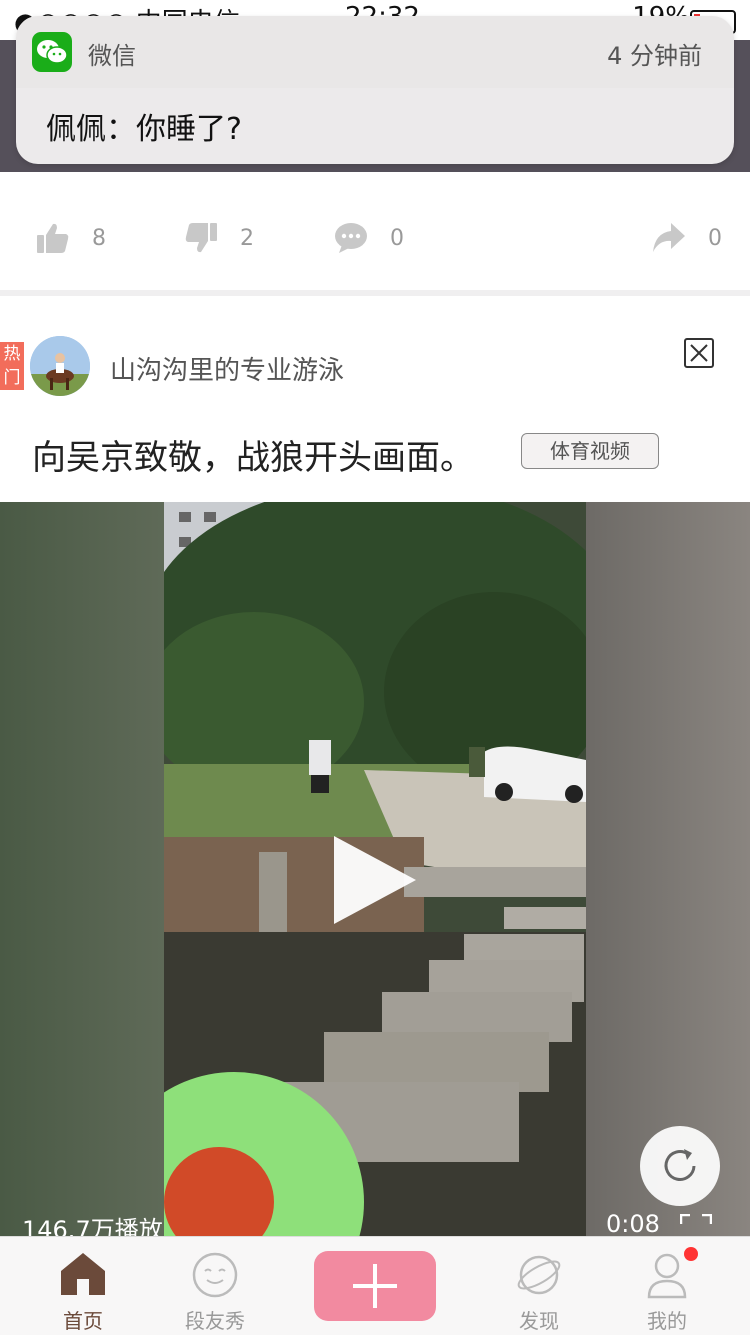 Image resolution: width=750 pixels, height=1335 pixels. What do you see at coordinates (82, 869) in the screenshot?
I see `video-blur-left` at bounding box center [82, 869].